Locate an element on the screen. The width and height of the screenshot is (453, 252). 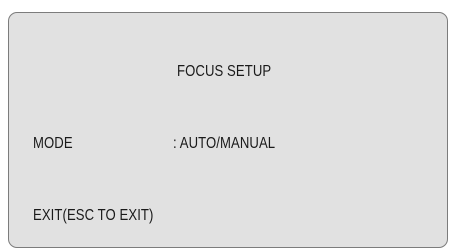
menu-title: FOCUS SETUP is located at coordinates (224, 71).